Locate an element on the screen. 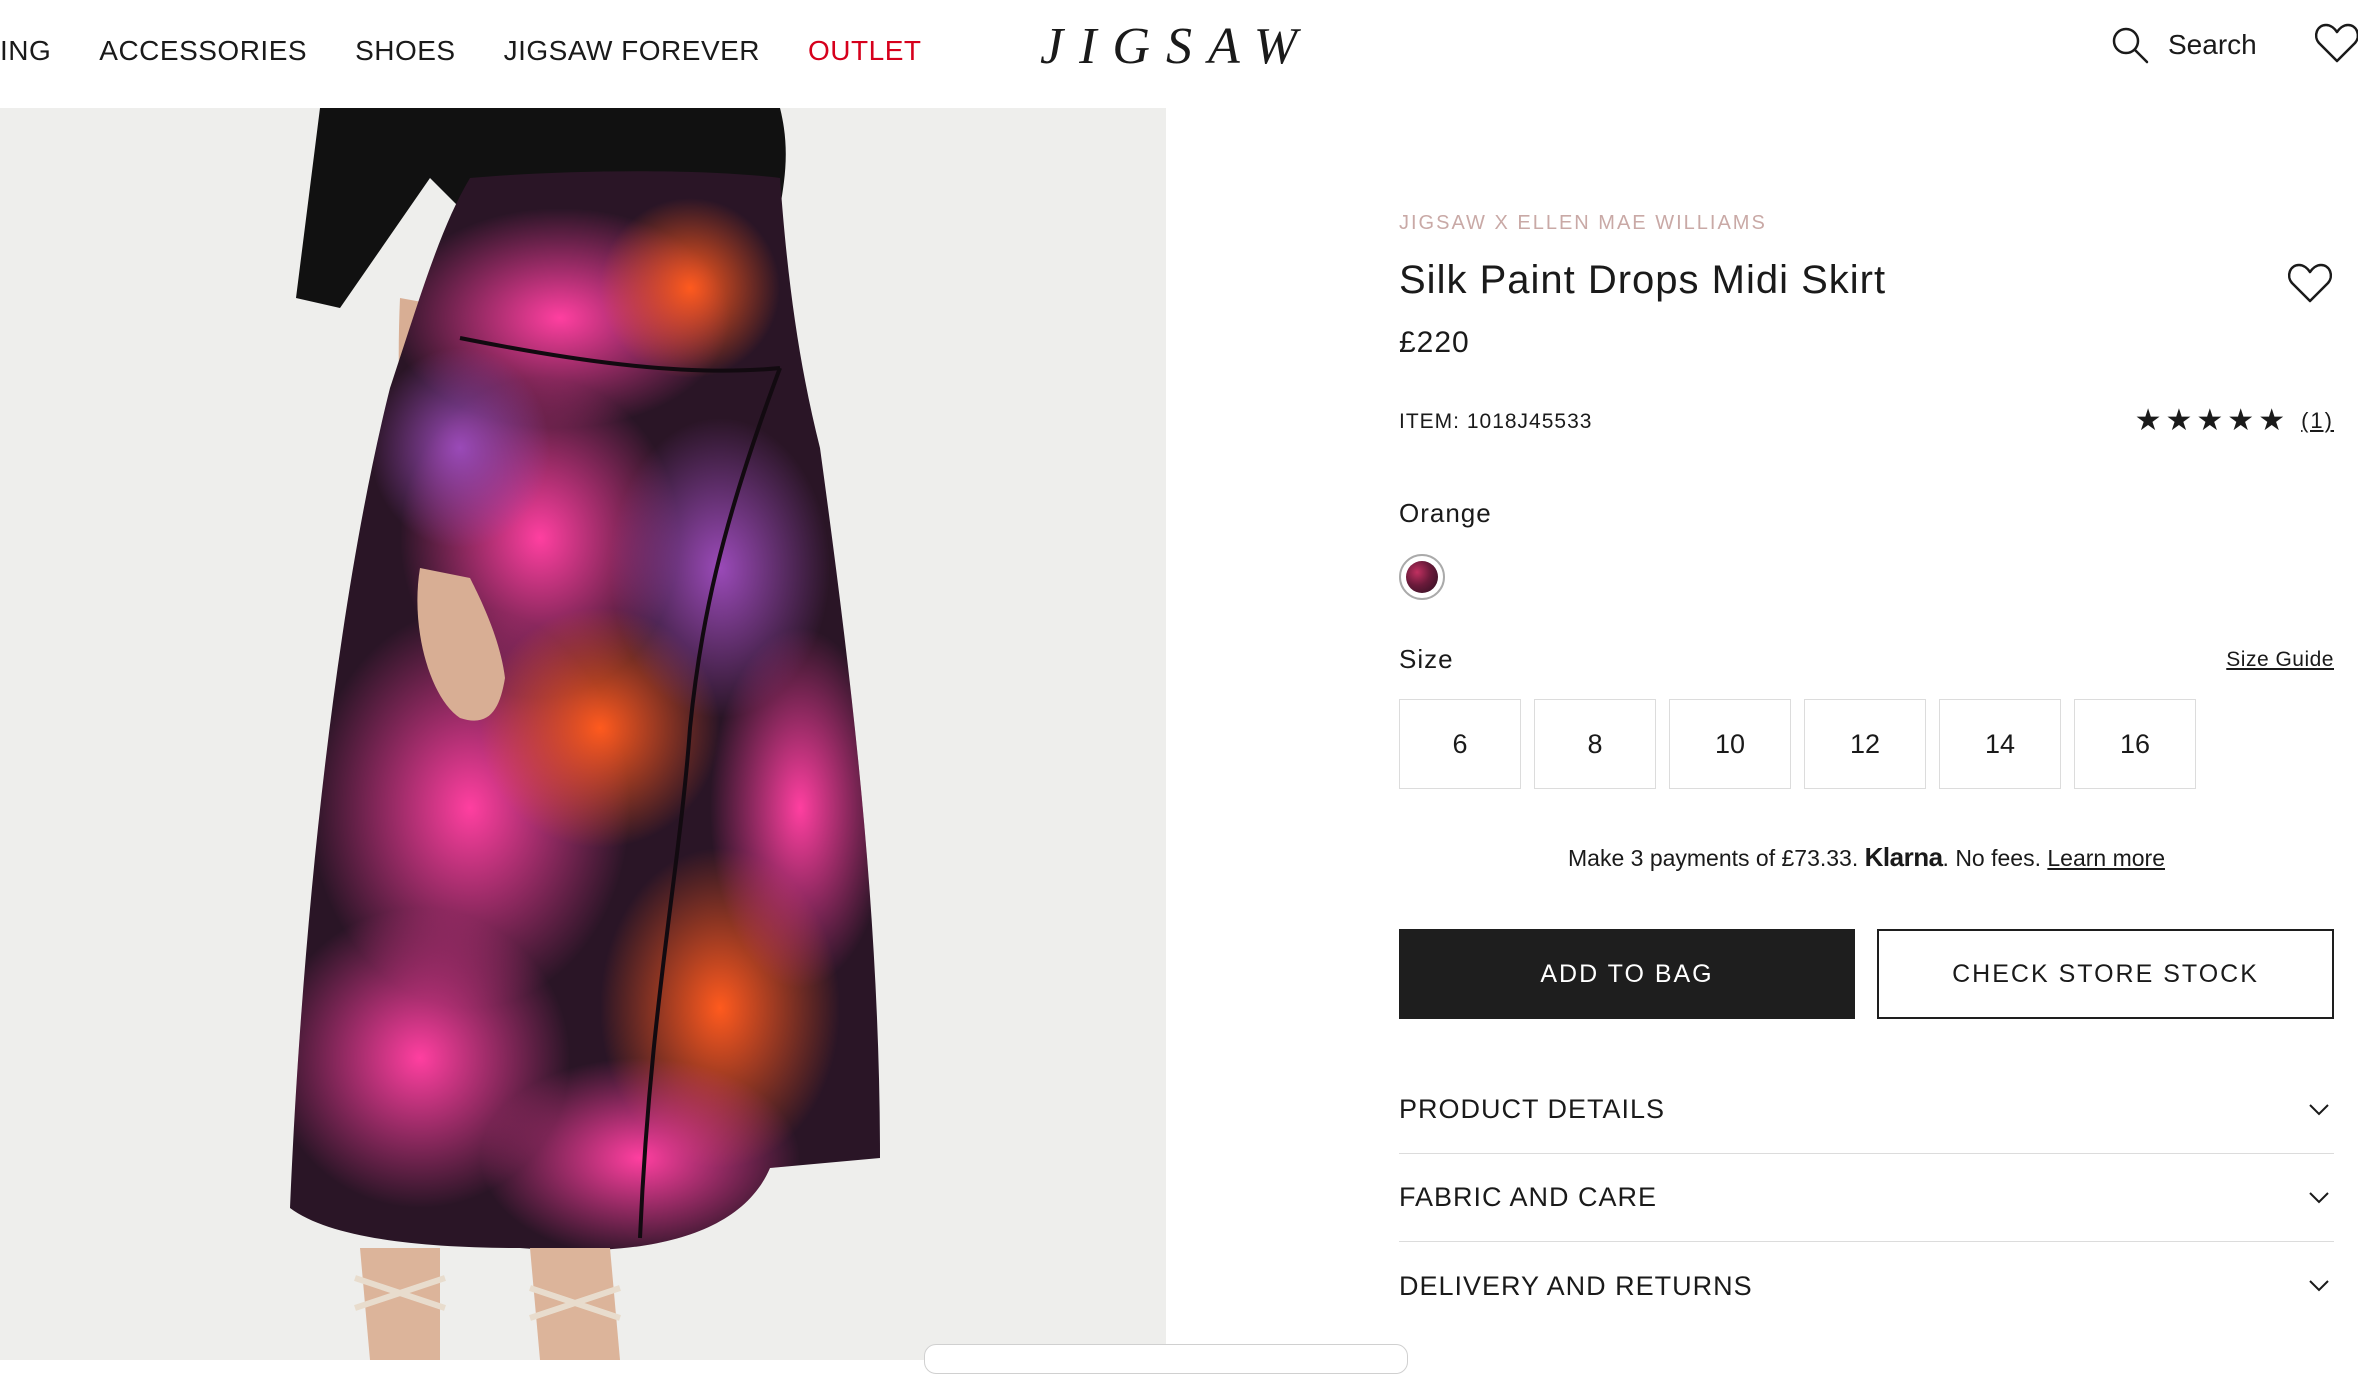 The width and height of the screenshot is (2358, 1374). search-button: Search is located at coordinates (2183, 45).